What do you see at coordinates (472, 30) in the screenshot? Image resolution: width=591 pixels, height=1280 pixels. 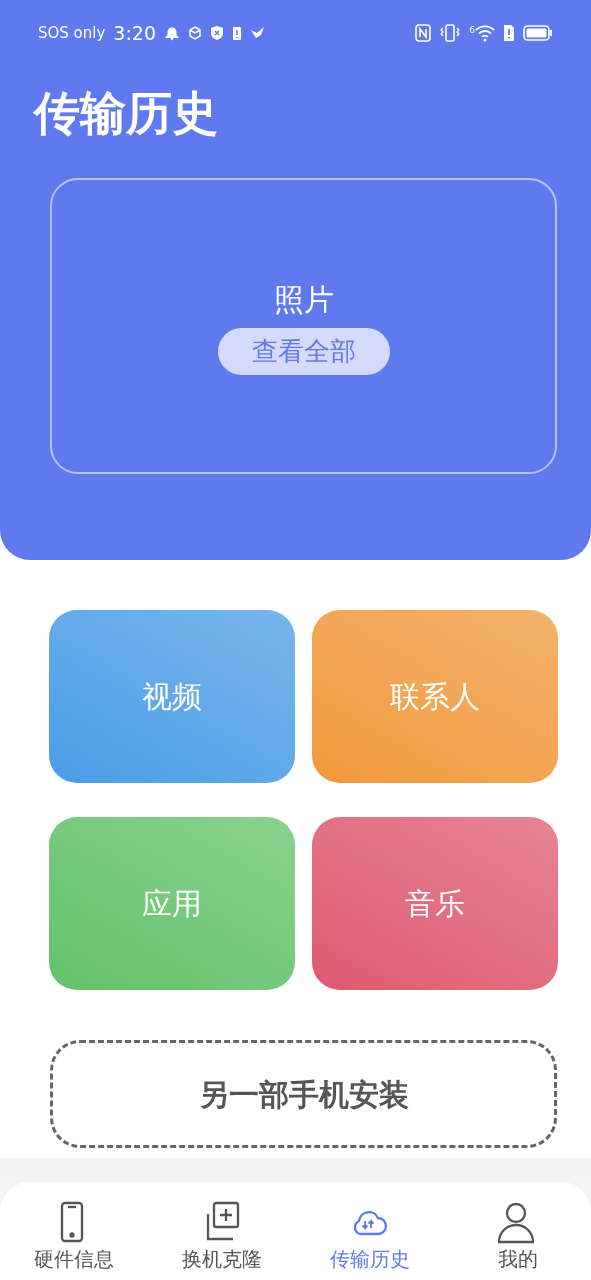 I see `wifi-badge-text: 6` at bounding box center [472, 30].